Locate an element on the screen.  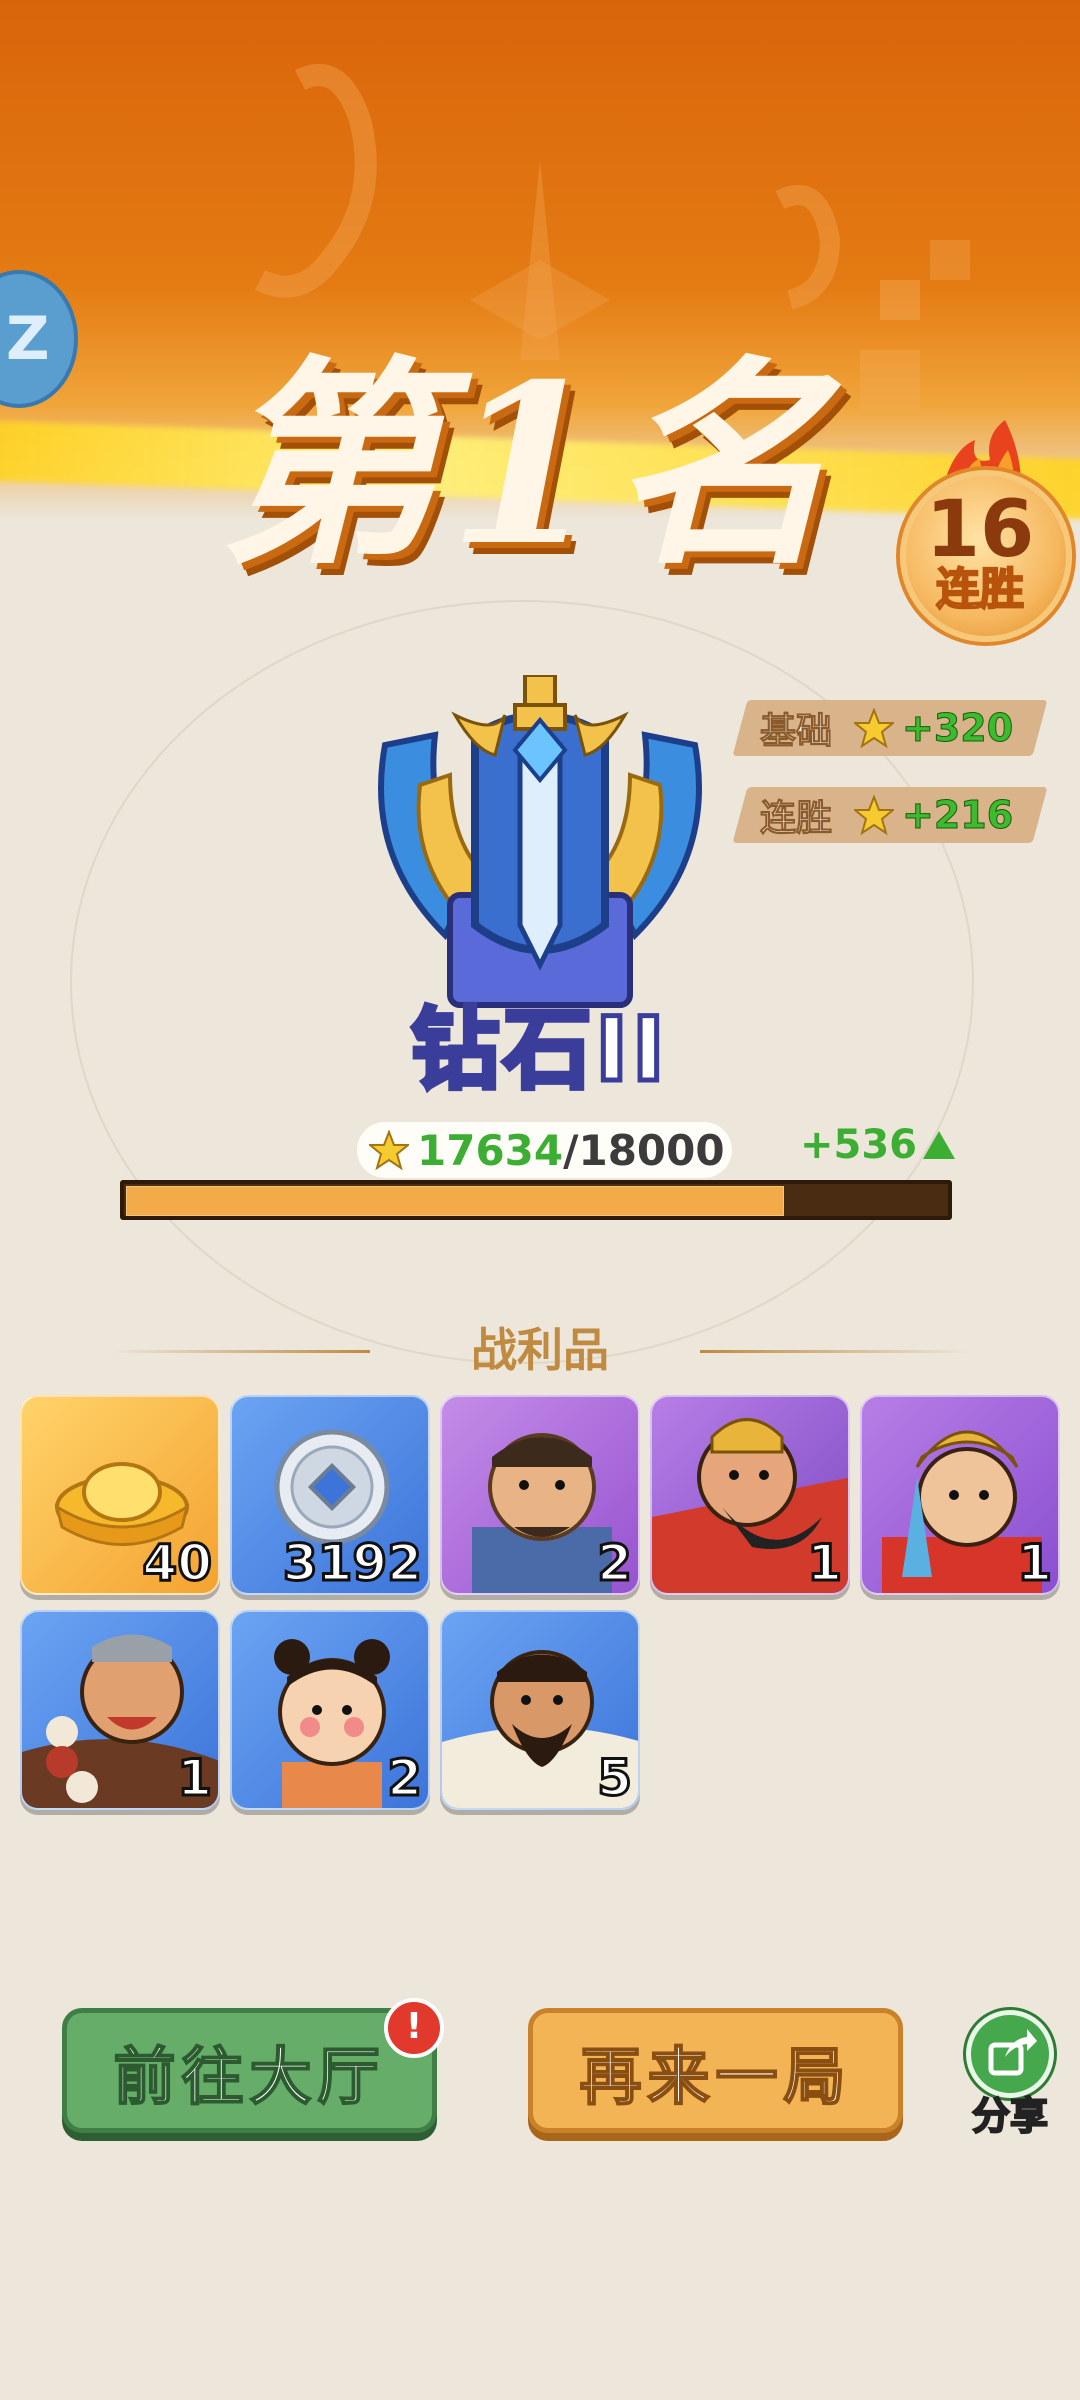
loot-item-hero-commander-3: 1 is located at coordinates (960, 1495).